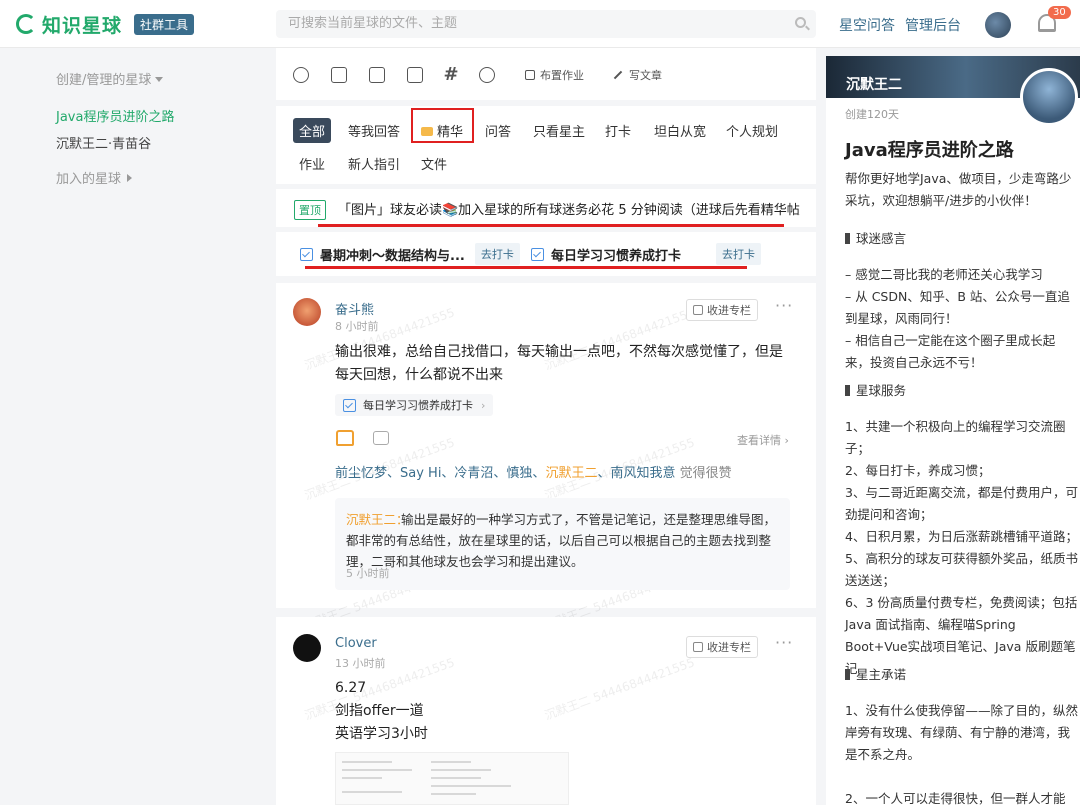 This screenshot has width=1080, height=805. I want to click on post-time: 8 小时前, so click(357, 326).